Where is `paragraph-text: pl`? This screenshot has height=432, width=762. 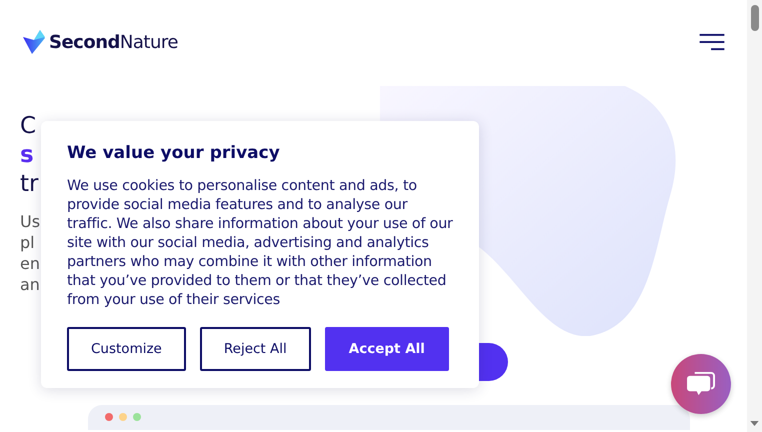 paragraph-text: pl is located at coordinates (27, 242).